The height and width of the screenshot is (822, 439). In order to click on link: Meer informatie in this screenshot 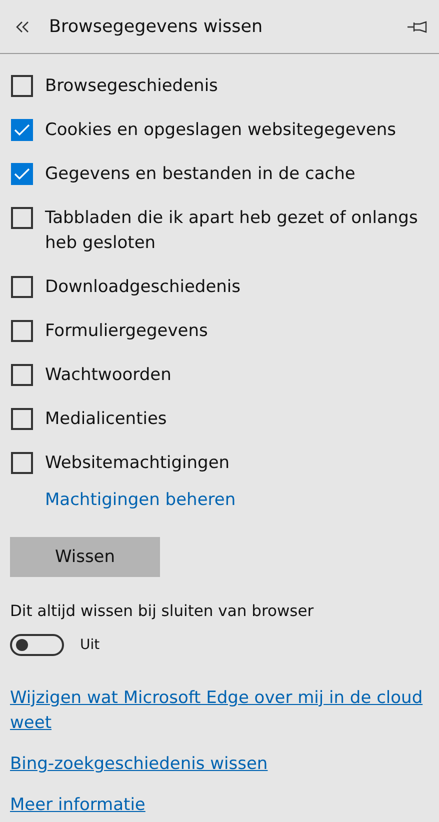, I will do `click(78, 805)`.